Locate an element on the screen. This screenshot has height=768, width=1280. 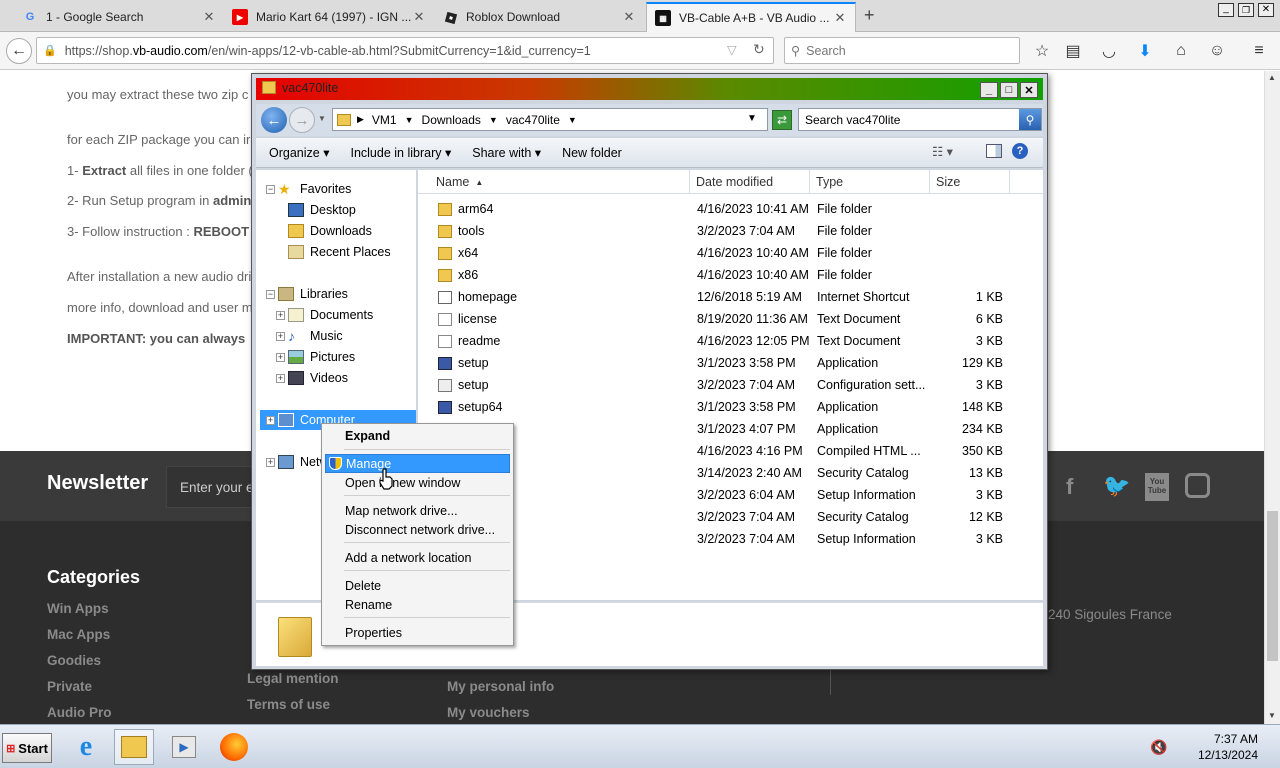
tab-google-search: G 1 - Google Search ✕ is located at coordinates (119, 17).